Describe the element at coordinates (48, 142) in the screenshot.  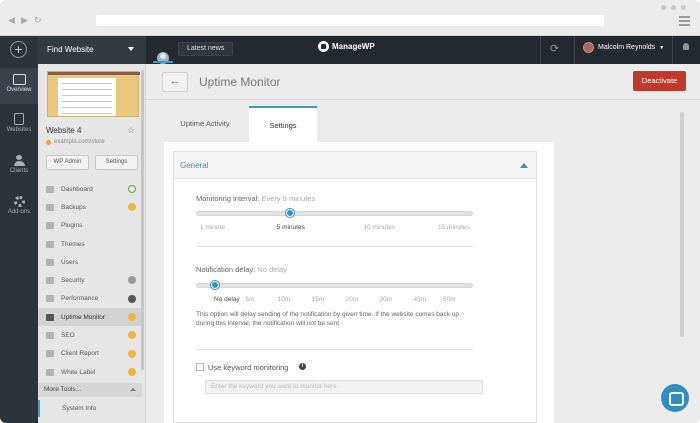
I see `status-dot-icon` at that location.